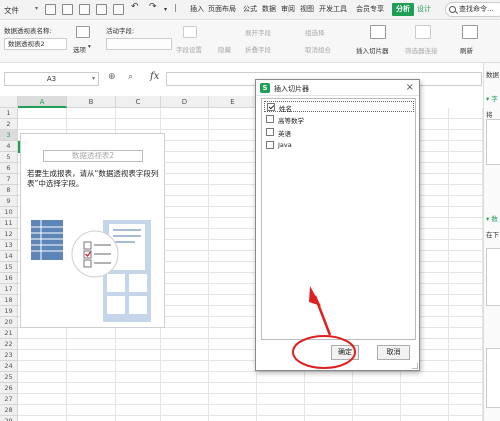 Image resolution: width=500 pixels, height=421 pixels. Describe the element at coordinates (9, 245) in the screenshot. I see `row-header-13: 13` at that location.